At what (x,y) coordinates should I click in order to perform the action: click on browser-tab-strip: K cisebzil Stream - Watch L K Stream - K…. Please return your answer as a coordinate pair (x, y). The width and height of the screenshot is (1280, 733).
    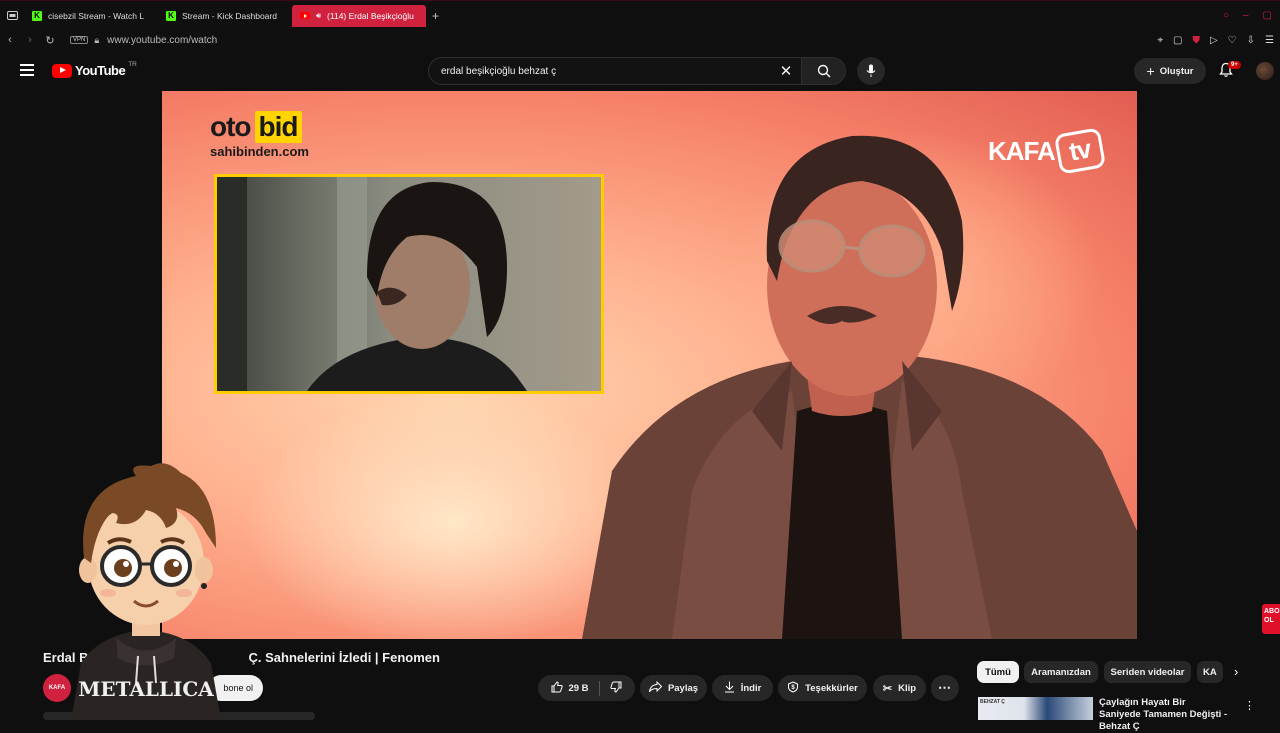
    Looking at the image, I should click on (640, 15).